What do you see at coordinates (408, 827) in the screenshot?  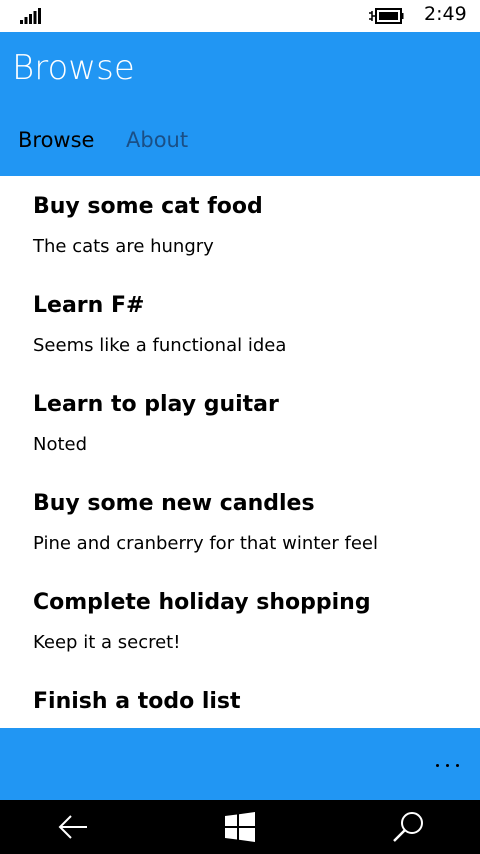 I see `search-icon` at bounding box center [408, 827].